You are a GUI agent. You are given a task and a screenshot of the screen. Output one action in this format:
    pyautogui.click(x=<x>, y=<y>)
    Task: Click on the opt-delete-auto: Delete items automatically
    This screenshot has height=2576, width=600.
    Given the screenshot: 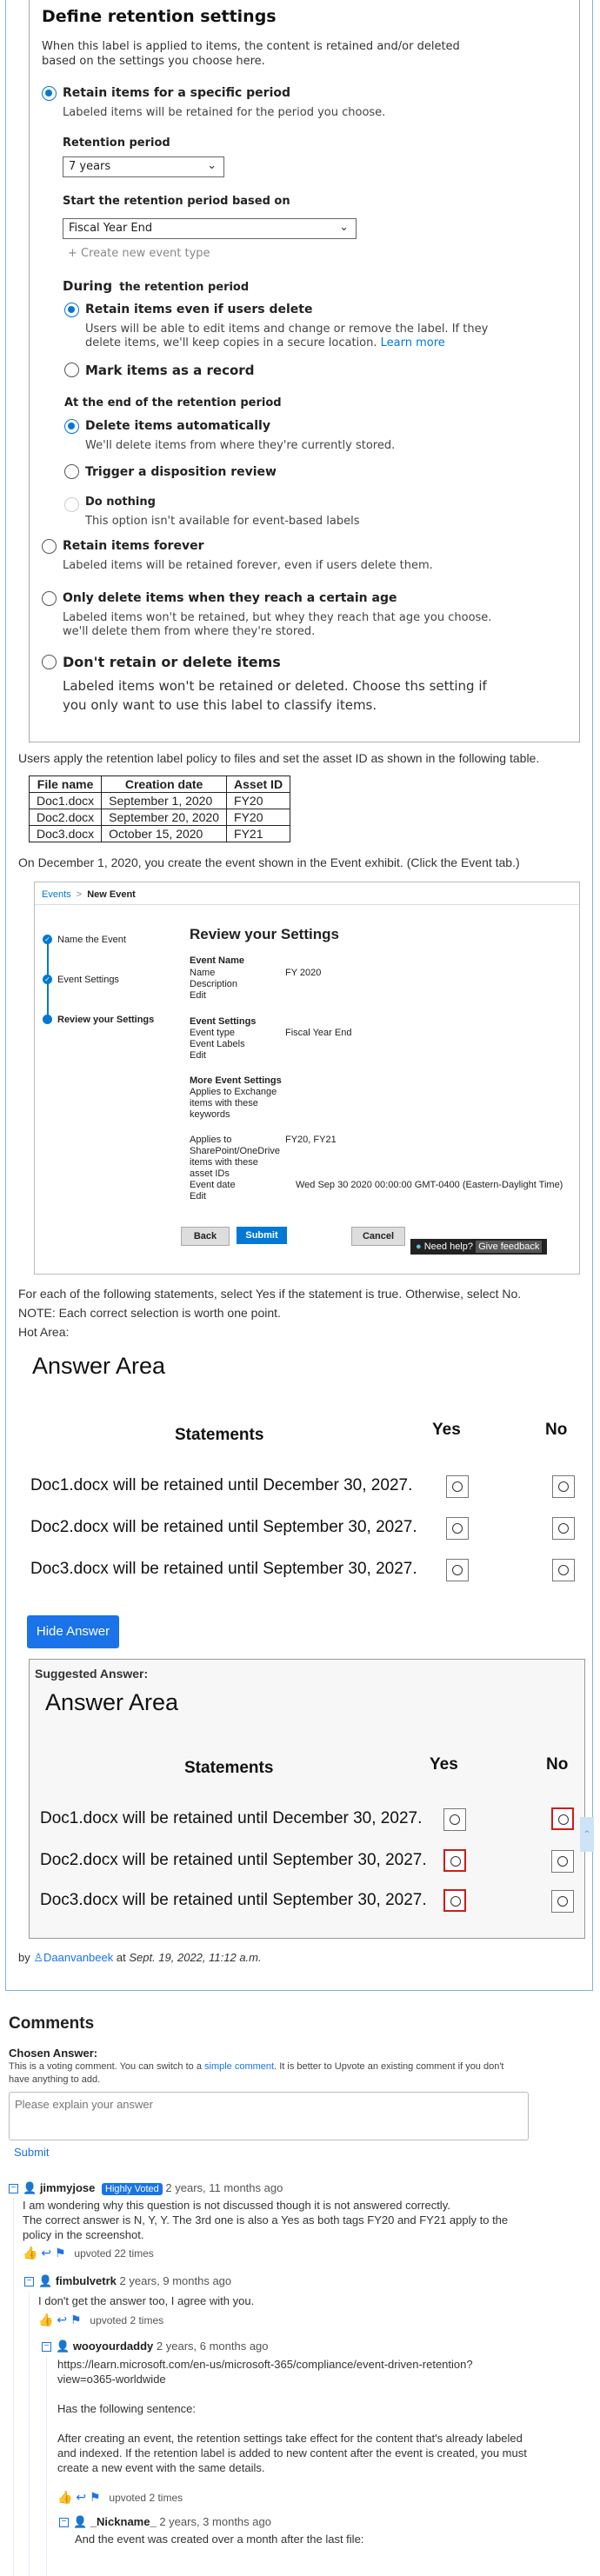 What is the action you would take?
    pyautogui.click(x=177, y=426)
    